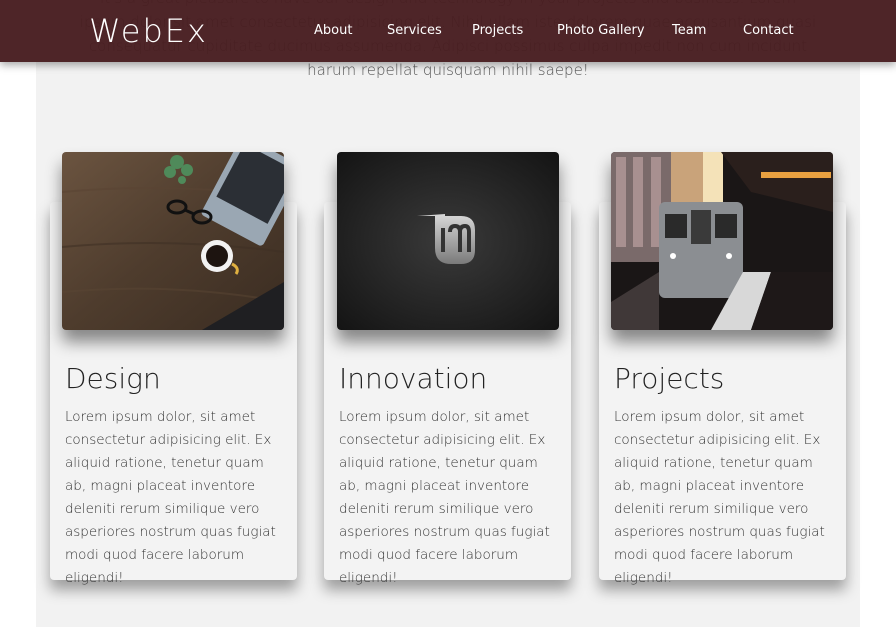  I want to click on nav-link-services: Services, so click(414, 30).